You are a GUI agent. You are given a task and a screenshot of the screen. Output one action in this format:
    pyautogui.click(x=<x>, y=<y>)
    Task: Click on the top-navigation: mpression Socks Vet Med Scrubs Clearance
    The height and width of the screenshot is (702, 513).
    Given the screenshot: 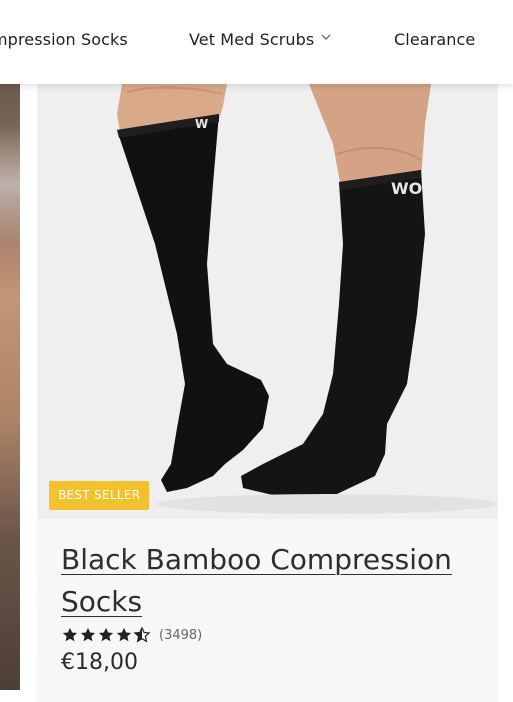 What is the action you would take?
    pyautogui.click(x=256, y=42)
    